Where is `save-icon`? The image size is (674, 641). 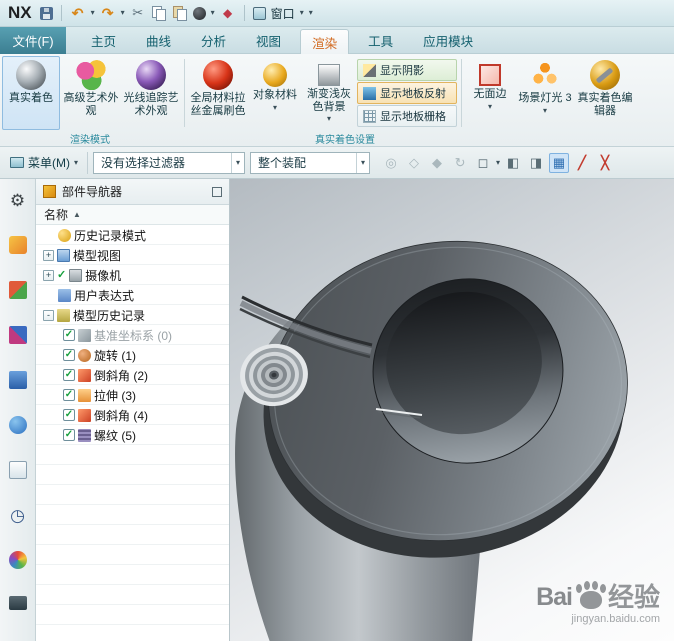
save-icon is located at coordinates (46, 13).